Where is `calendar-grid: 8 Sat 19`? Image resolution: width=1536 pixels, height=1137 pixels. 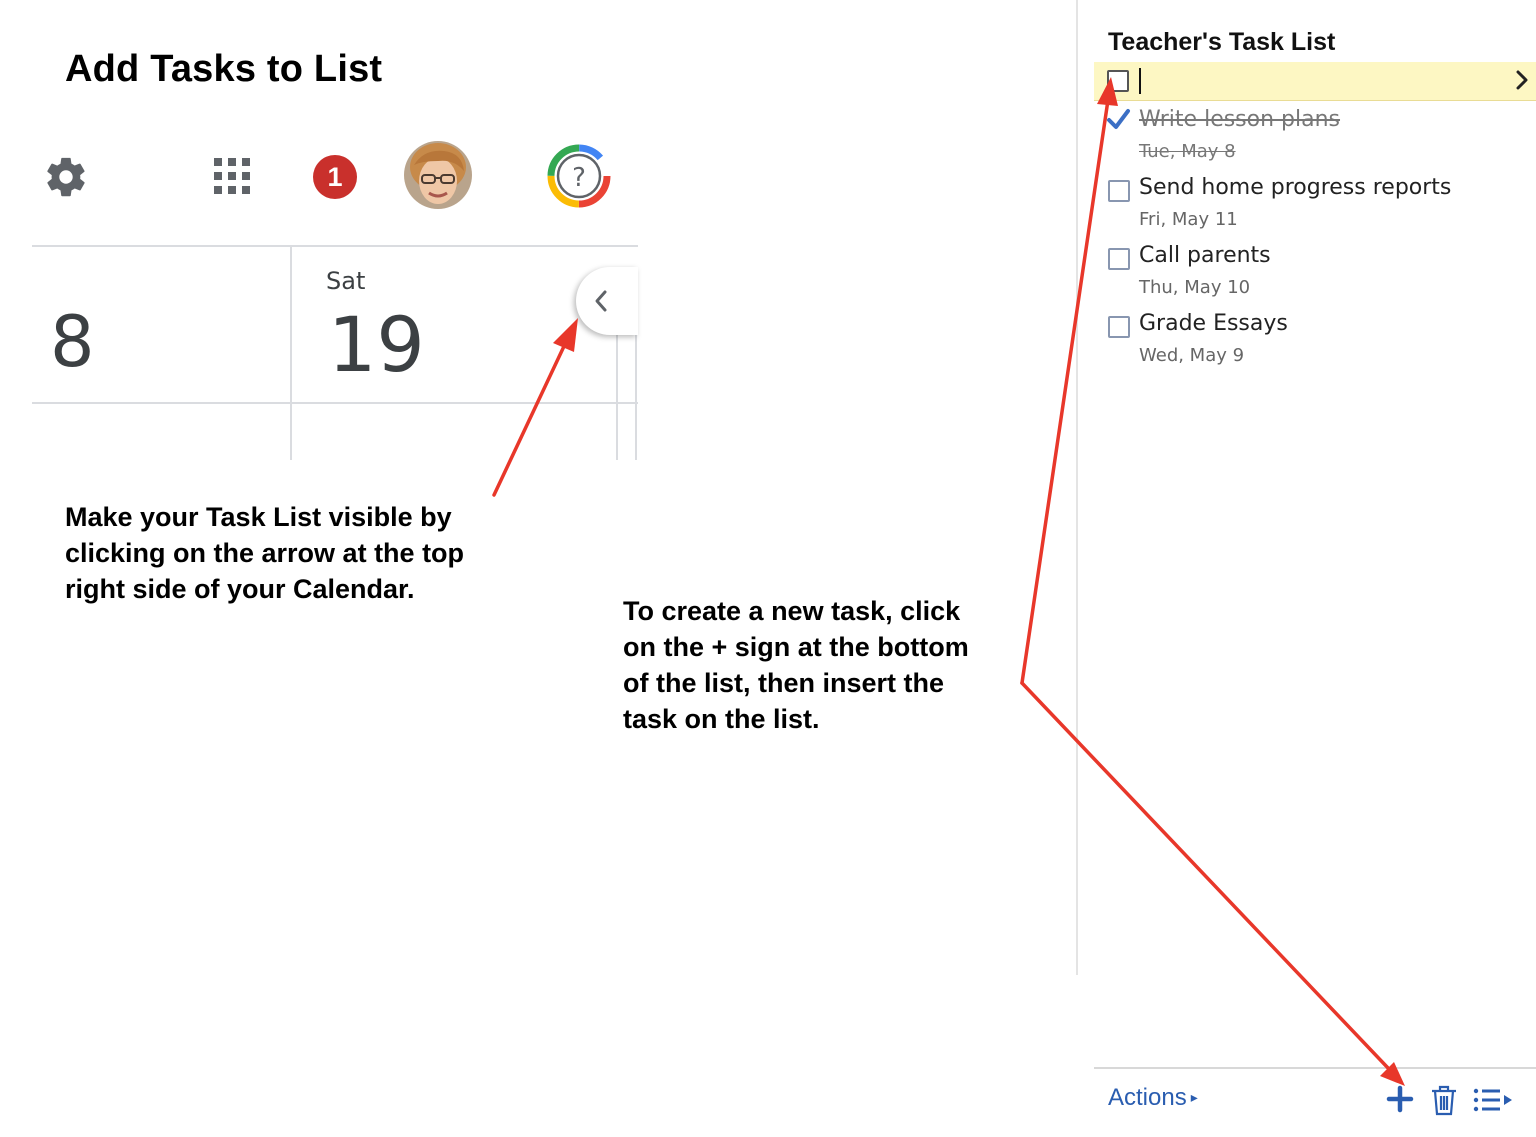 calendar-grid: 8 Sat 19 is located at coordinates (335, 352).